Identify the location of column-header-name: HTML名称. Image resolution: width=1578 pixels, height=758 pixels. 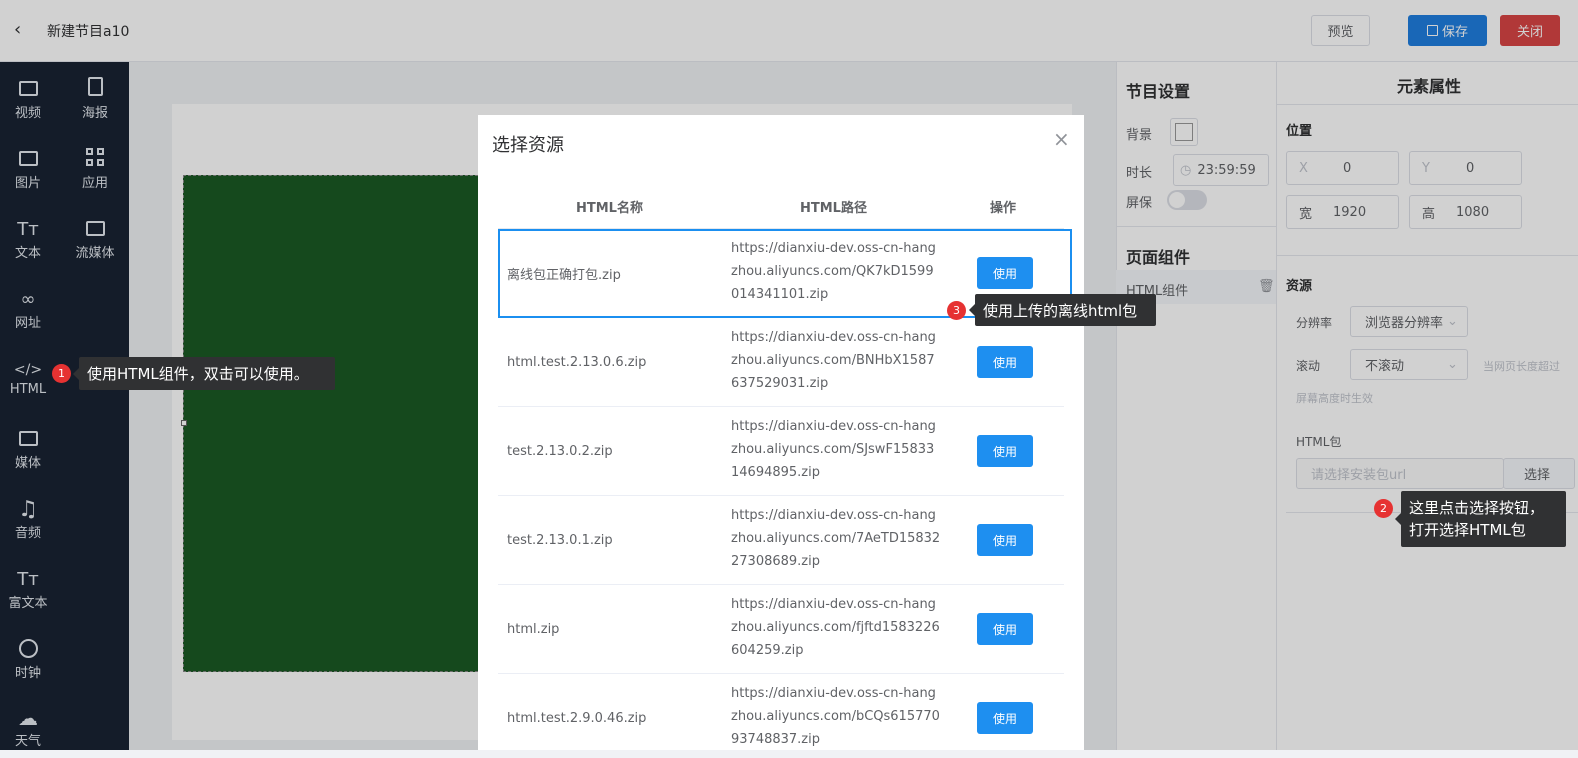
(609, 208).